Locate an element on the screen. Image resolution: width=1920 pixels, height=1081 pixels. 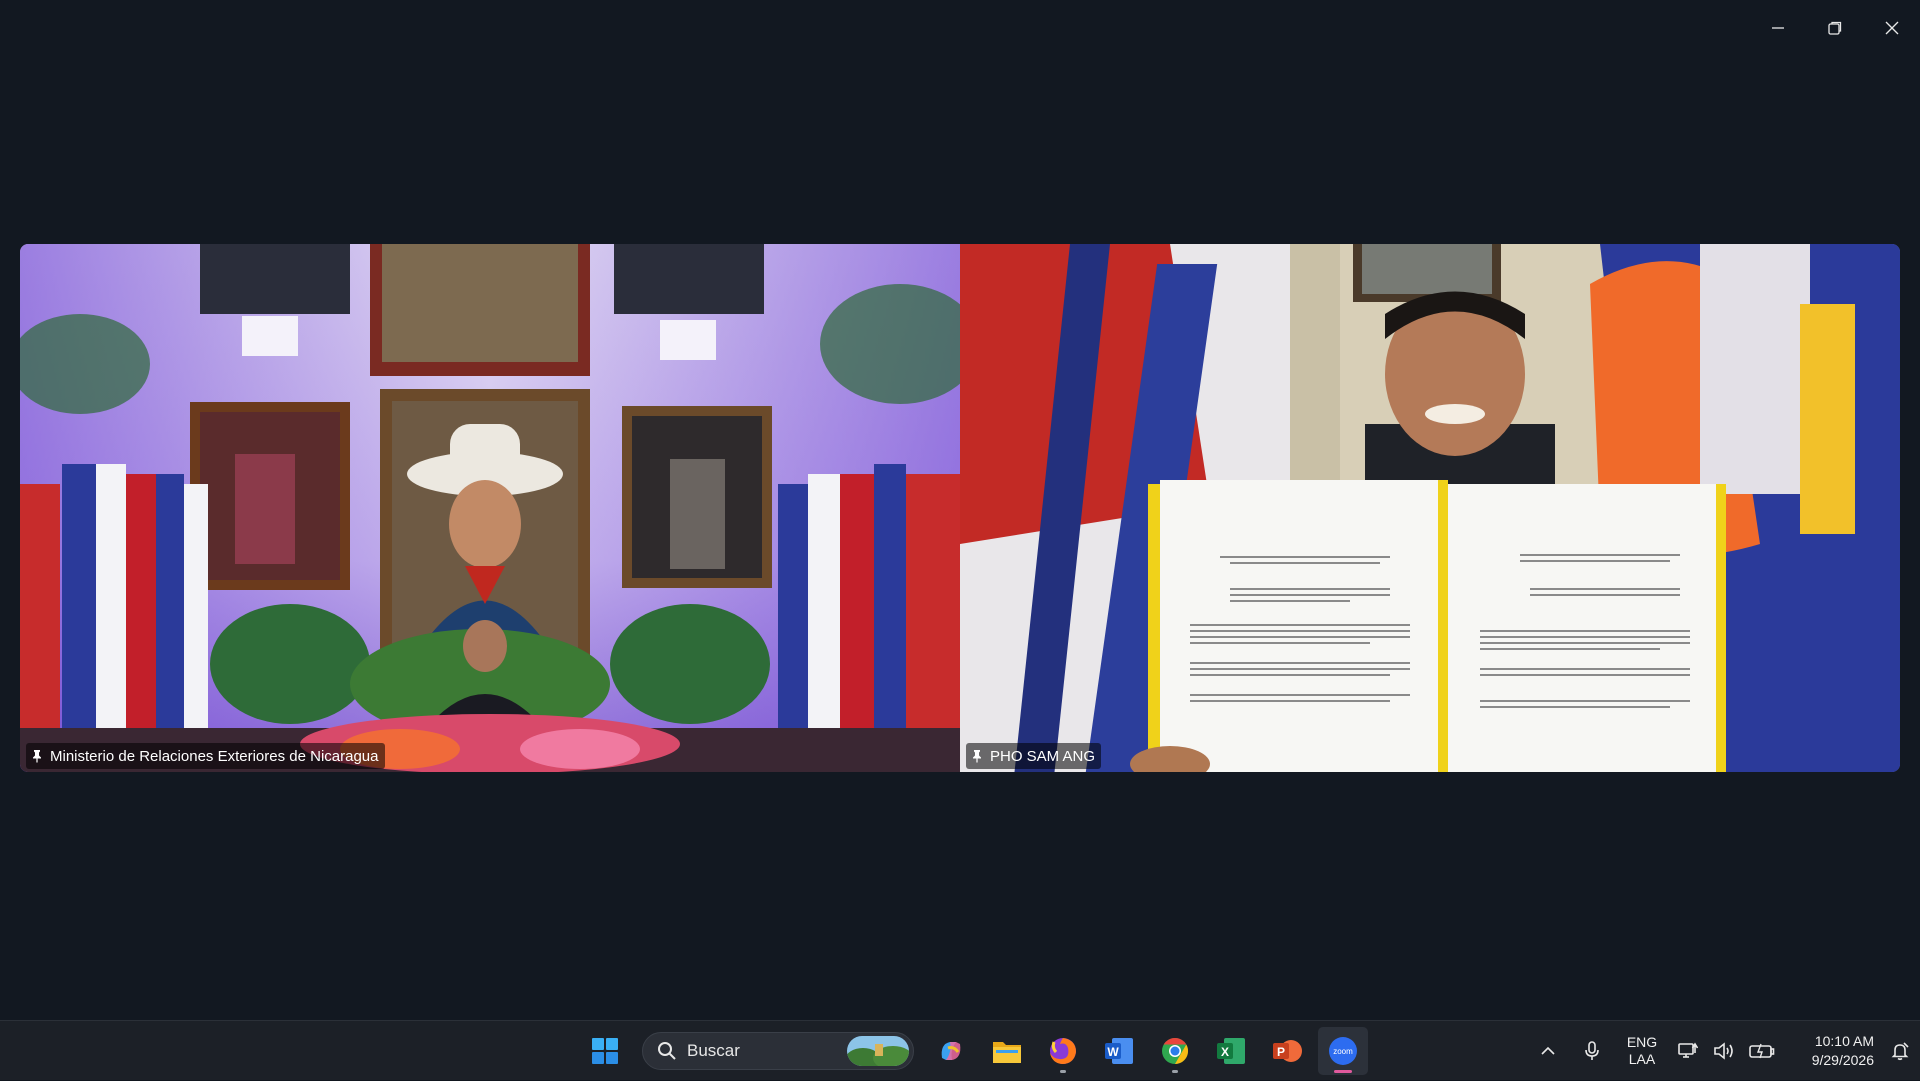
taskbar-apps: Buscar W X P zoom is located at coordinates (974, 1051).